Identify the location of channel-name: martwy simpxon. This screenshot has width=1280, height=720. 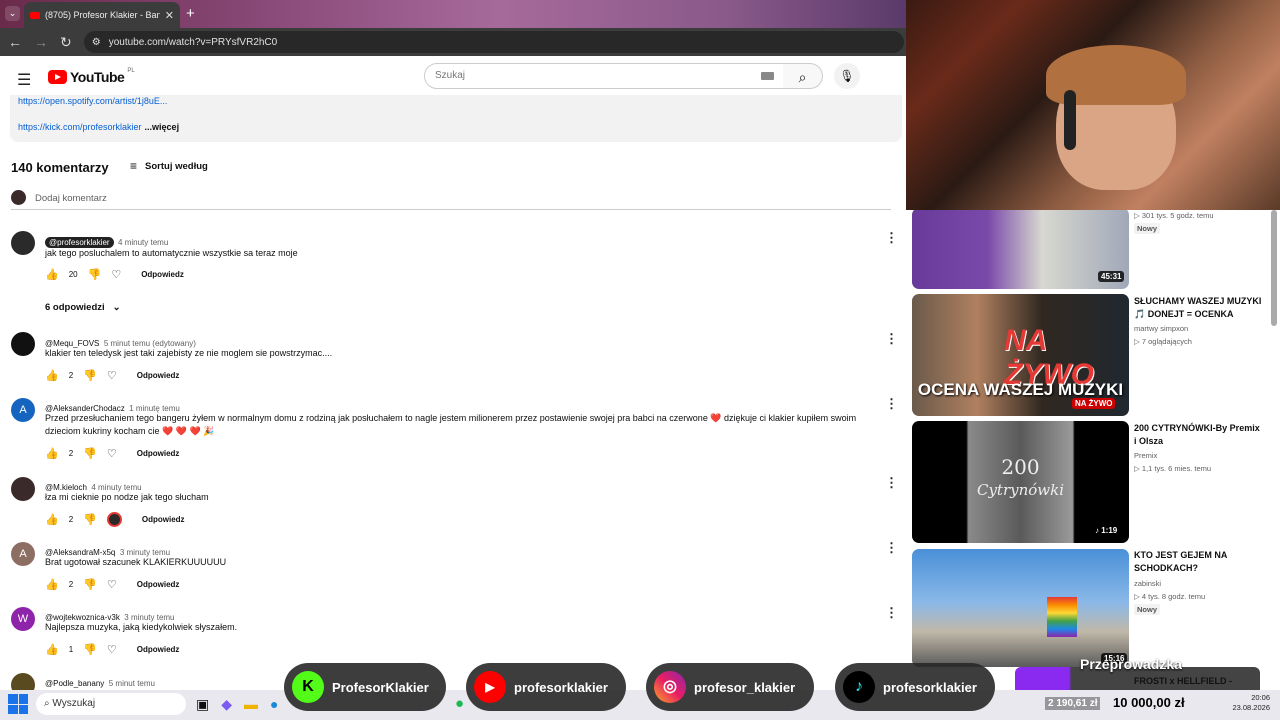
(1161, 328).